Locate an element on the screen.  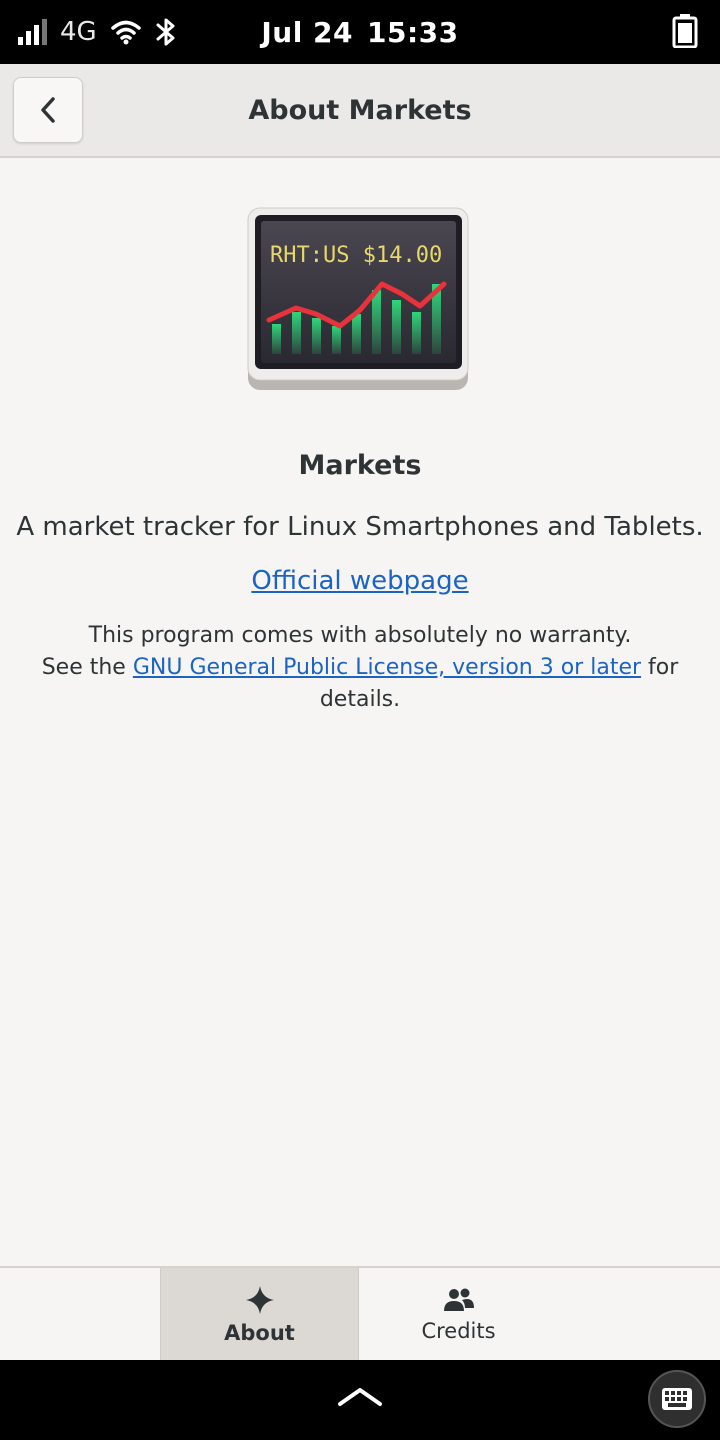
chevron-up-icon is located at coordinates (360, 1396).